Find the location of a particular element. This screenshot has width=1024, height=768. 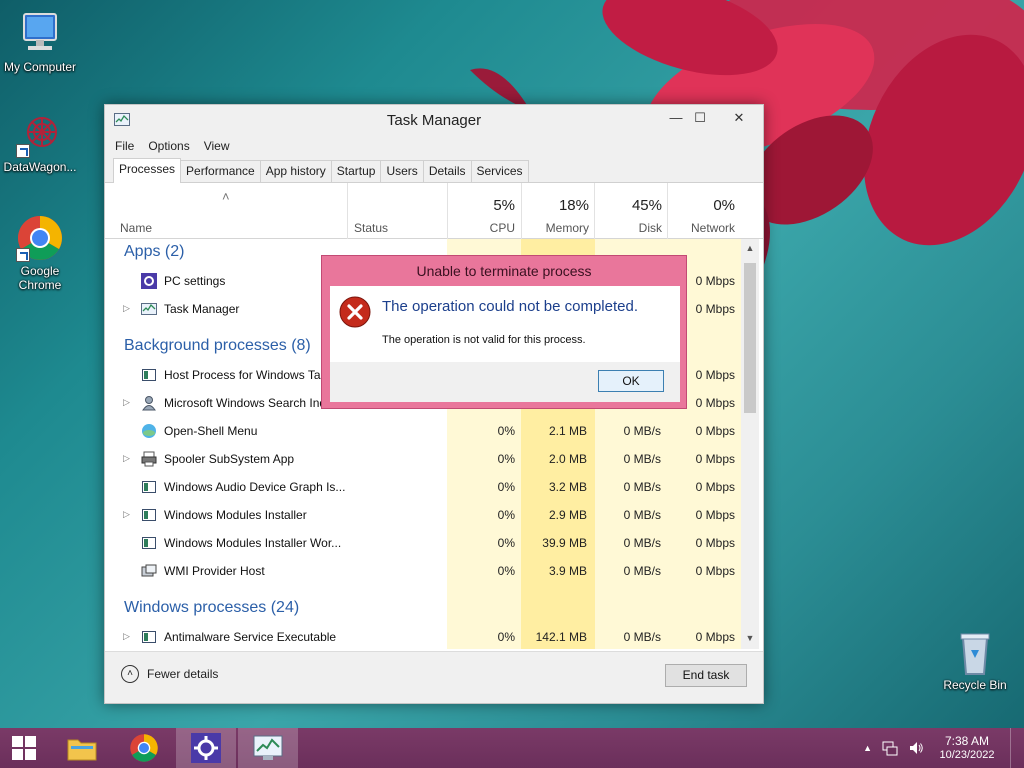

group-apps: Apps (2) is located at coordinates (154, 252).